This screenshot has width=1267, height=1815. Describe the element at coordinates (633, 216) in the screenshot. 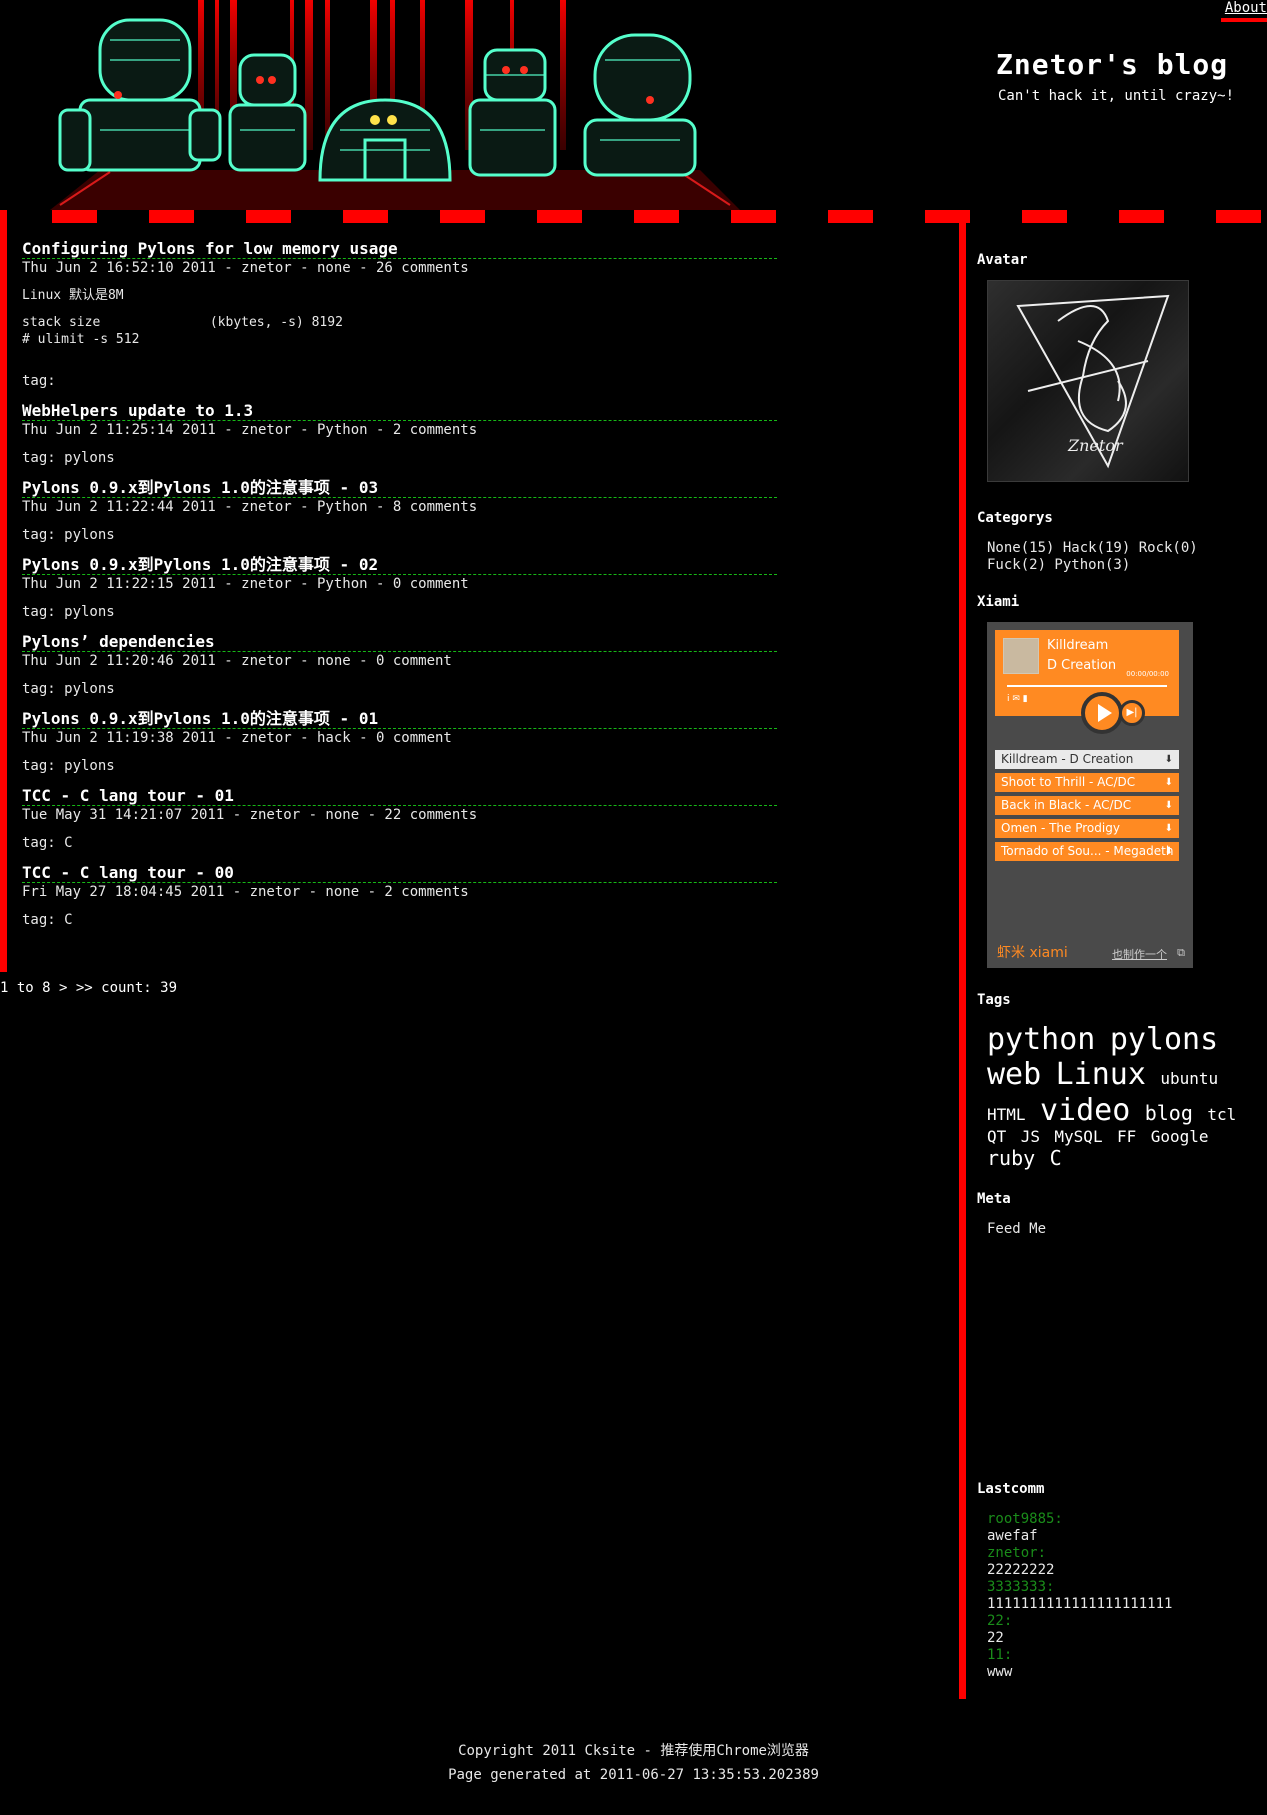

I see `header-divider` at that location.